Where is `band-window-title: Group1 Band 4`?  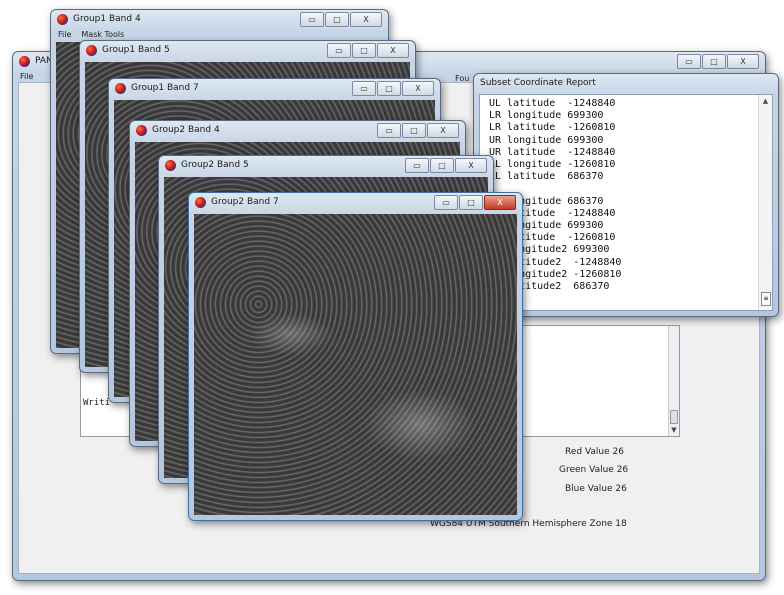
band-window-title: Group1 Band 4 is located at coordinates (107, 19).